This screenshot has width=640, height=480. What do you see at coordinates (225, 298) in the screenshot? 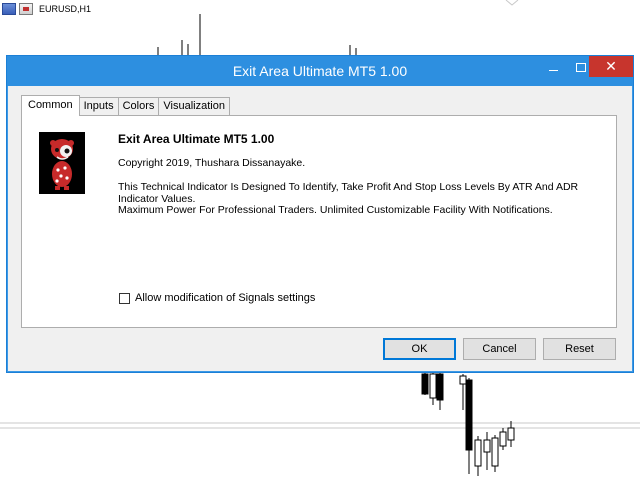
I see `allow-modification-label: Allow modification of Signals settings` at bounding box center [225, 298].